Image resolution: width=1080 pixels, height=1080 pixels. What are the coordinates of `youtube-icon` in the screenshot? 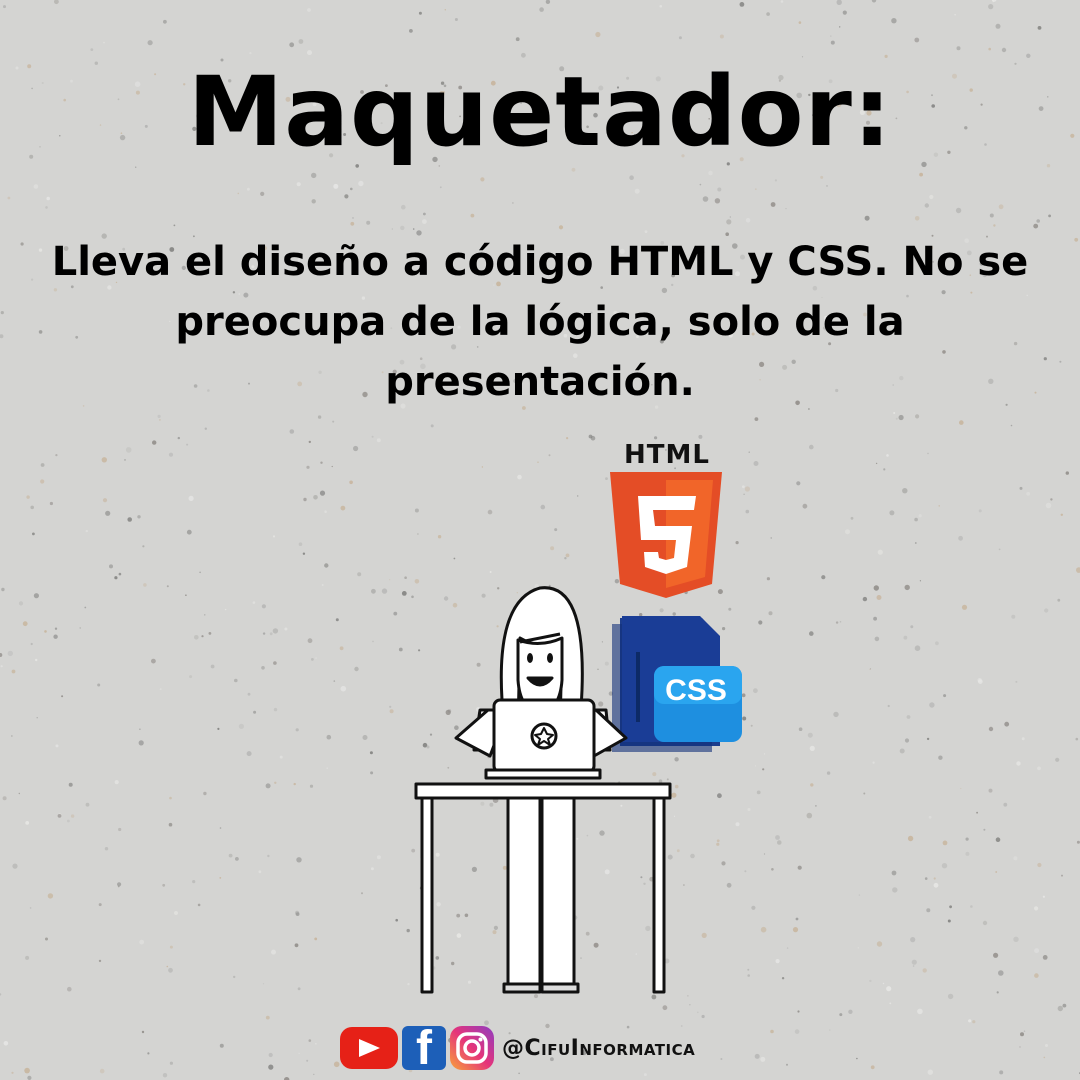 It's located at (369, 1048).